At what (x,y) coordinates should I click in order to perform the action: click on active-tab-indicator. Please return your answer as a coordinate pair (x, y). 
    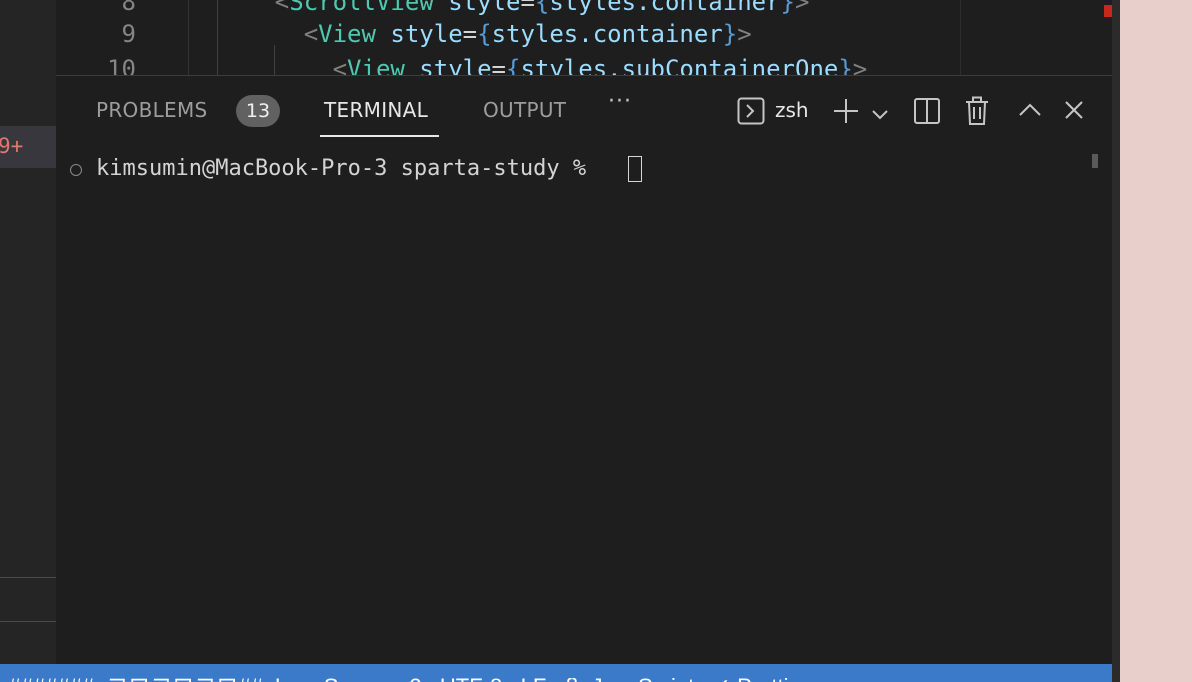
    Looking at the image, I should click on (379, 136).